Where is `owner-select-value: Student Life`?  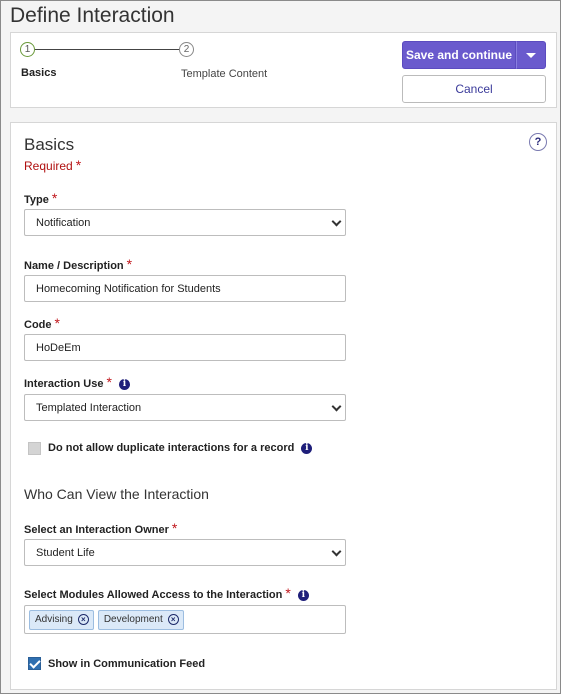
owner-select-value: Student Life is located at coordinates (65, 552).